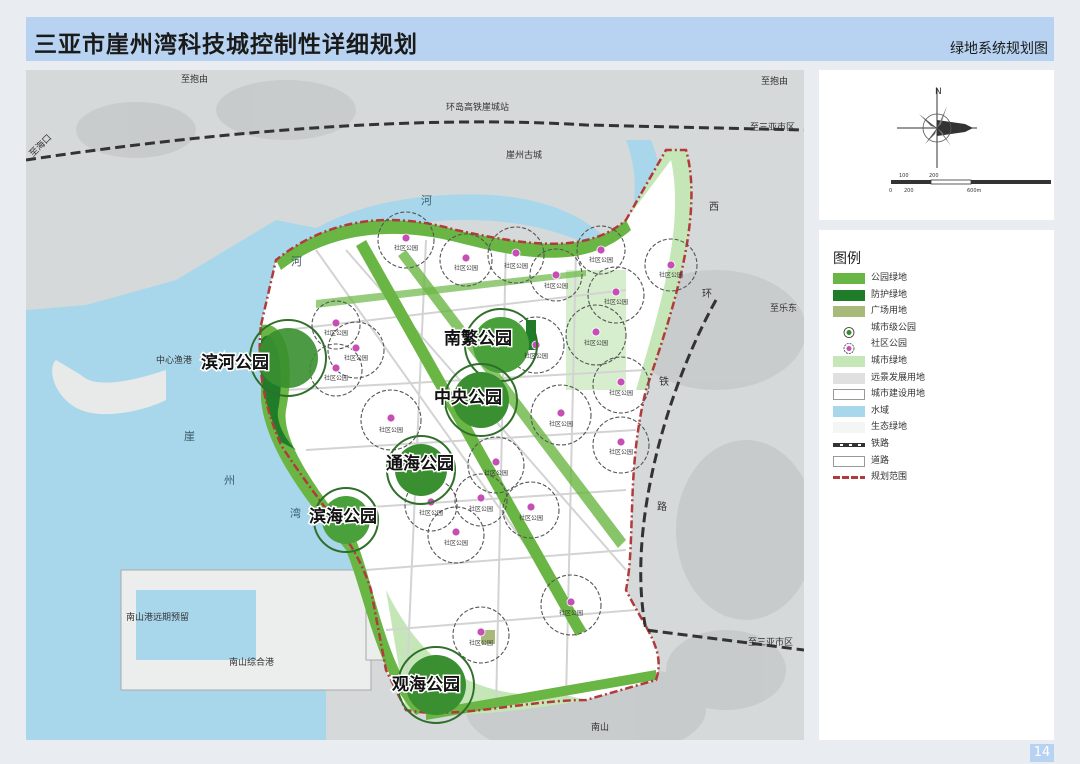  I want to click on map-subtitle: 绿地系统规划图, so click(999, 49).